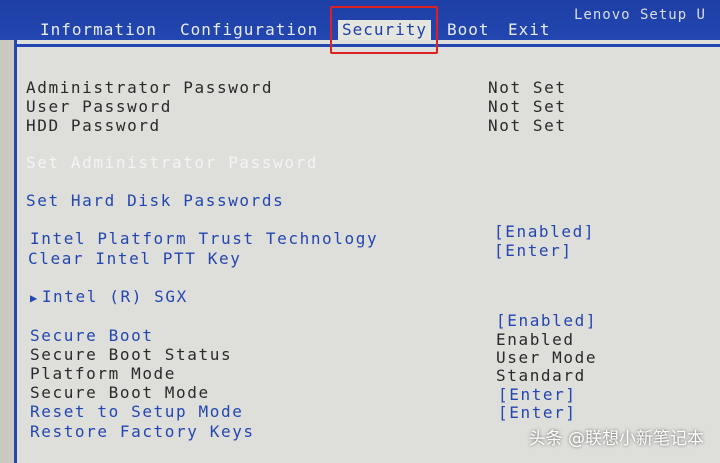 This screenshot has height=463, width=720. Describe the element at coordinates (384, 30) in the screenshot. I see `security-tab-highlight` at that location.